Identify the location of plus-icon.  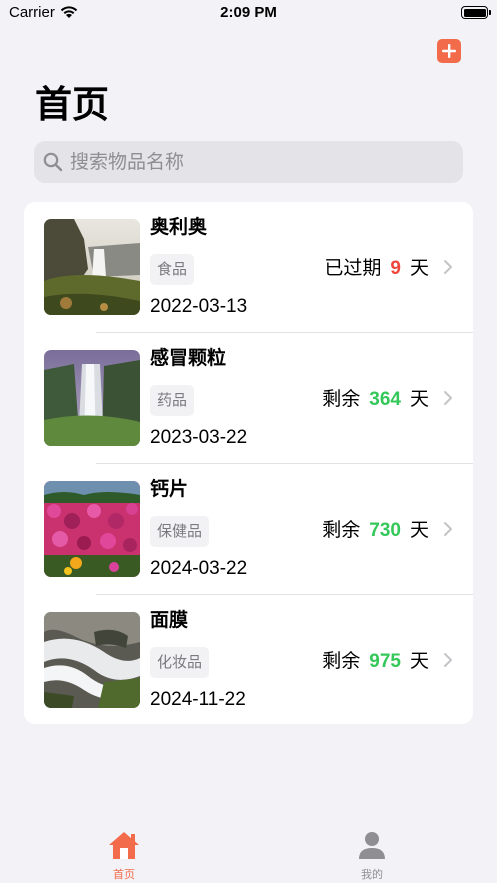
(449, 51).